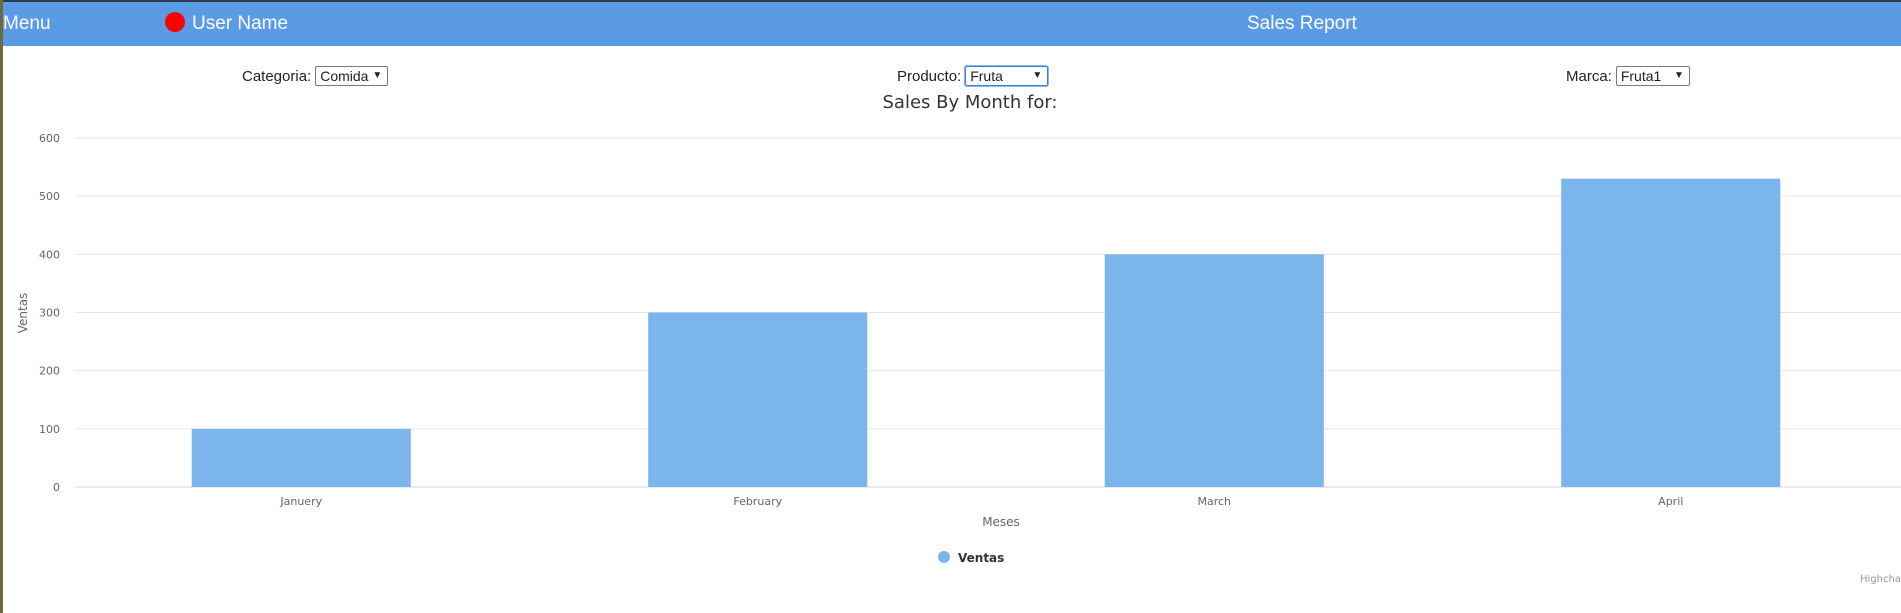 The image size is (1901, 613). Describe the element at coordinates (944, 557) in the screenshot. I see `legend-marker-icon` at that location.